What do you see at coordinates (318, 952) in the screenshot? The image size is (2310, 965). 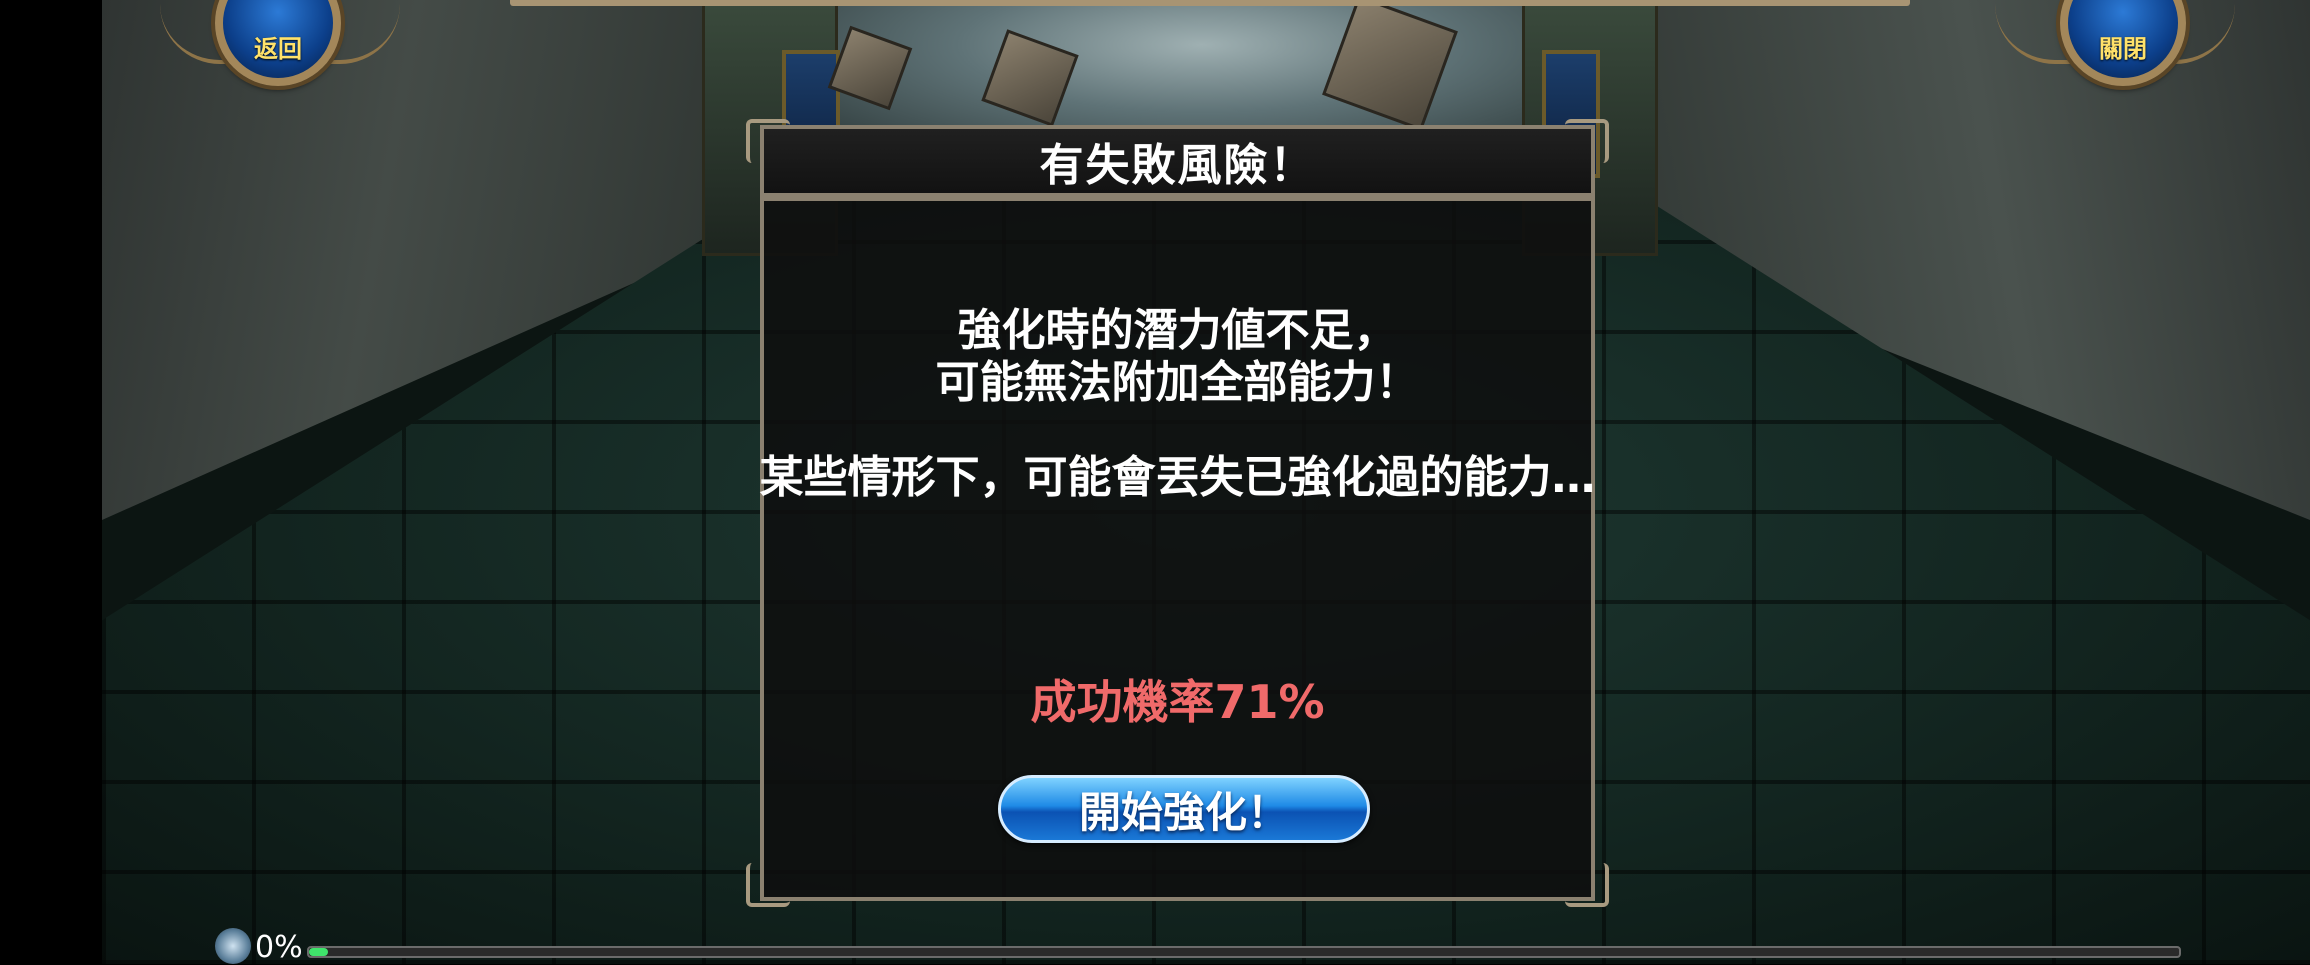 I see `progress-fill` at bounding box center [318, 952].